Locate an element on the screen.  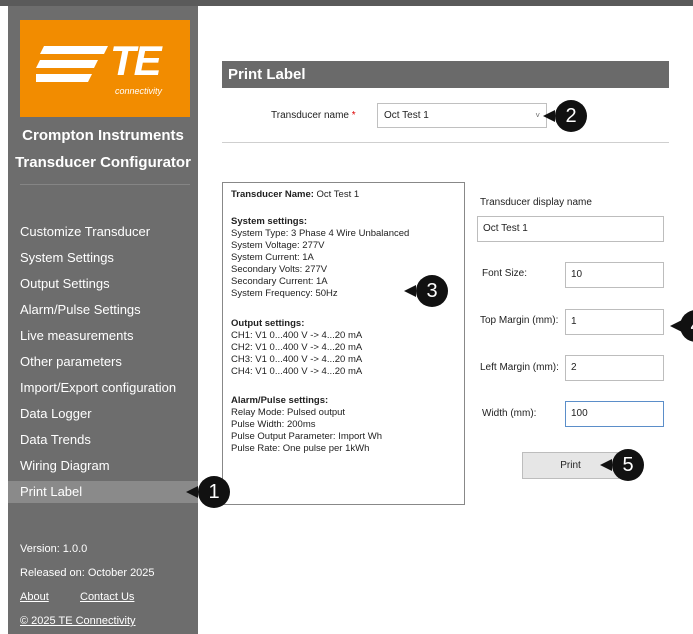
preview-output-line: CH3: V1 0...400 V -> 4...20 mA is located at coordinates (297, 359).